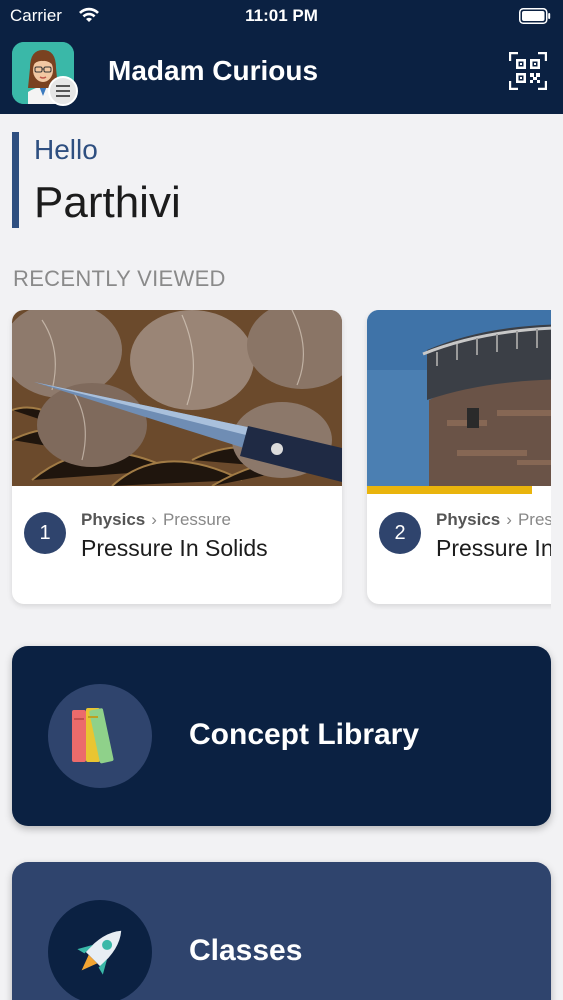 The width and height of the screenshot is (563, 1000). What do you see at coordinates (528, 71) in the screenshot?
I see `qr-code-icon` at bounding box center [528, 71].